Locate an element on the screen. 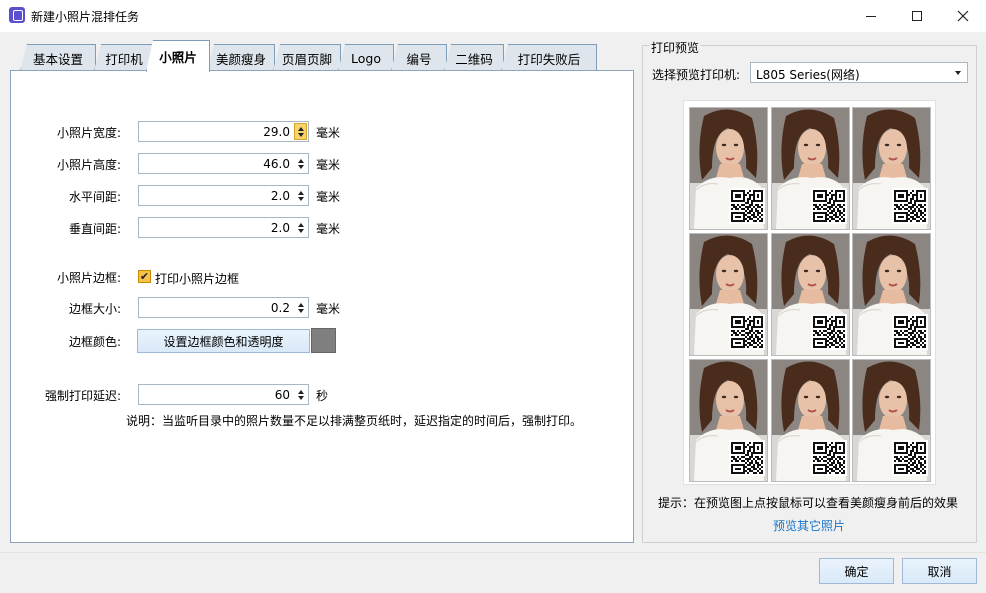  tab-basic-settings: 基本设置 is located at coordinates (58, 57).